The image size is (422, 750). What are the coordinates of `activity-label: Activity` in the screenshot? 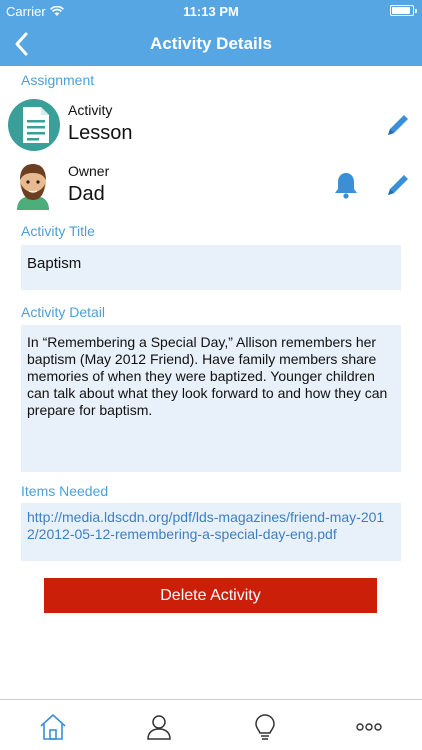 It's located at (90, 110).